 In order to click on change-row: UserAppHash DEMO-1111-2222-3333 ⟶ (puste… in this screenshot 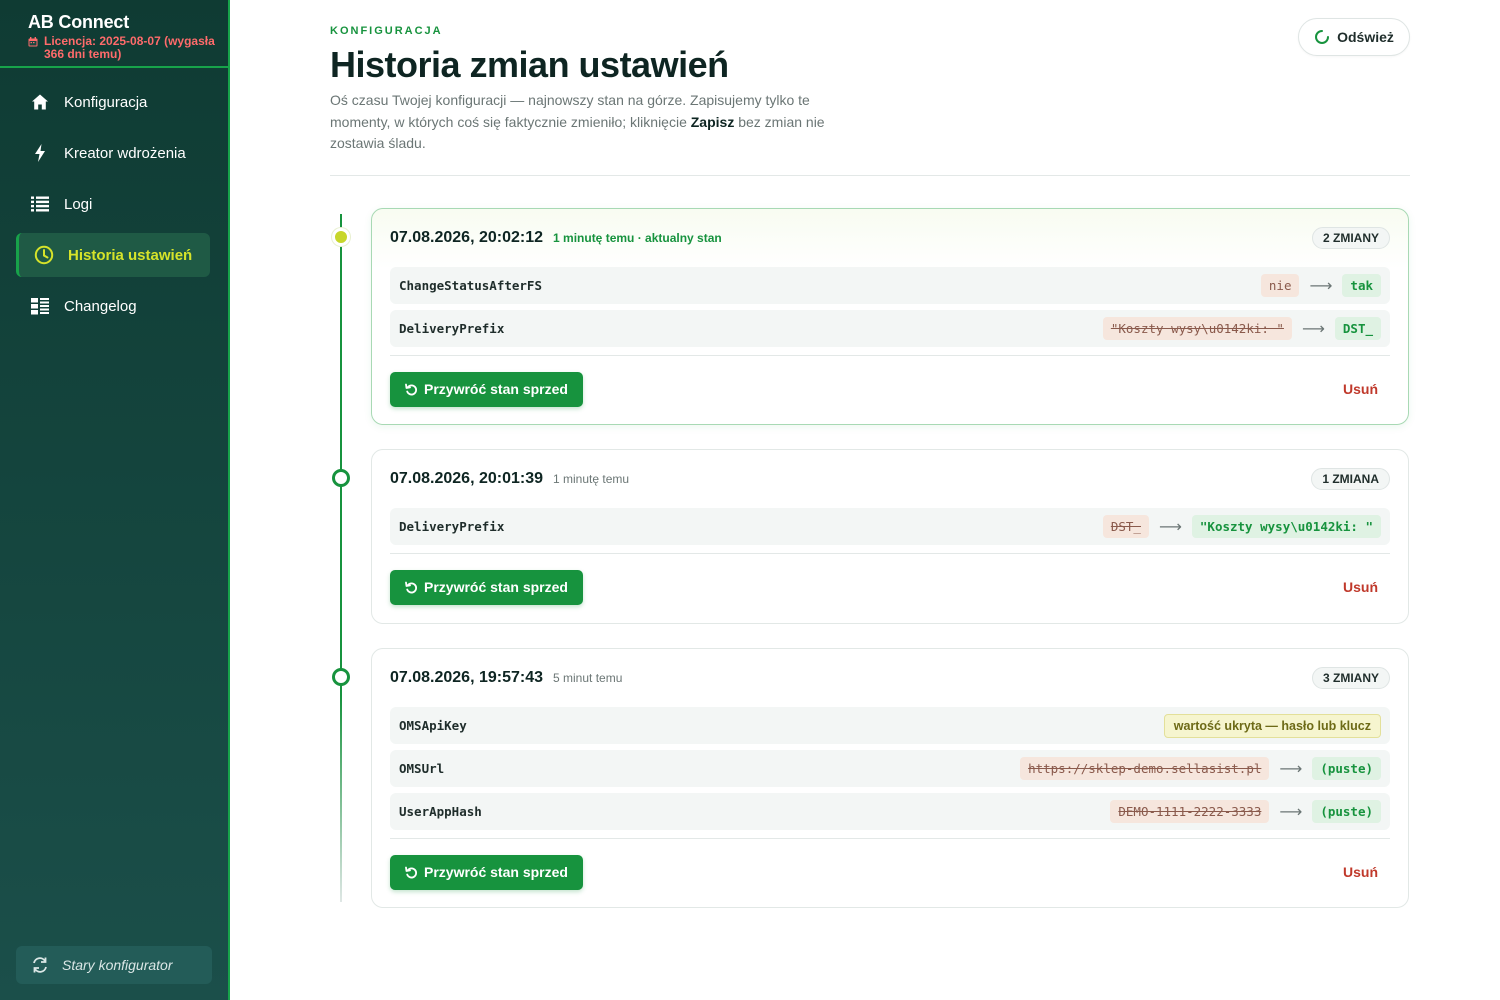, I will do `click(890, 811)`.